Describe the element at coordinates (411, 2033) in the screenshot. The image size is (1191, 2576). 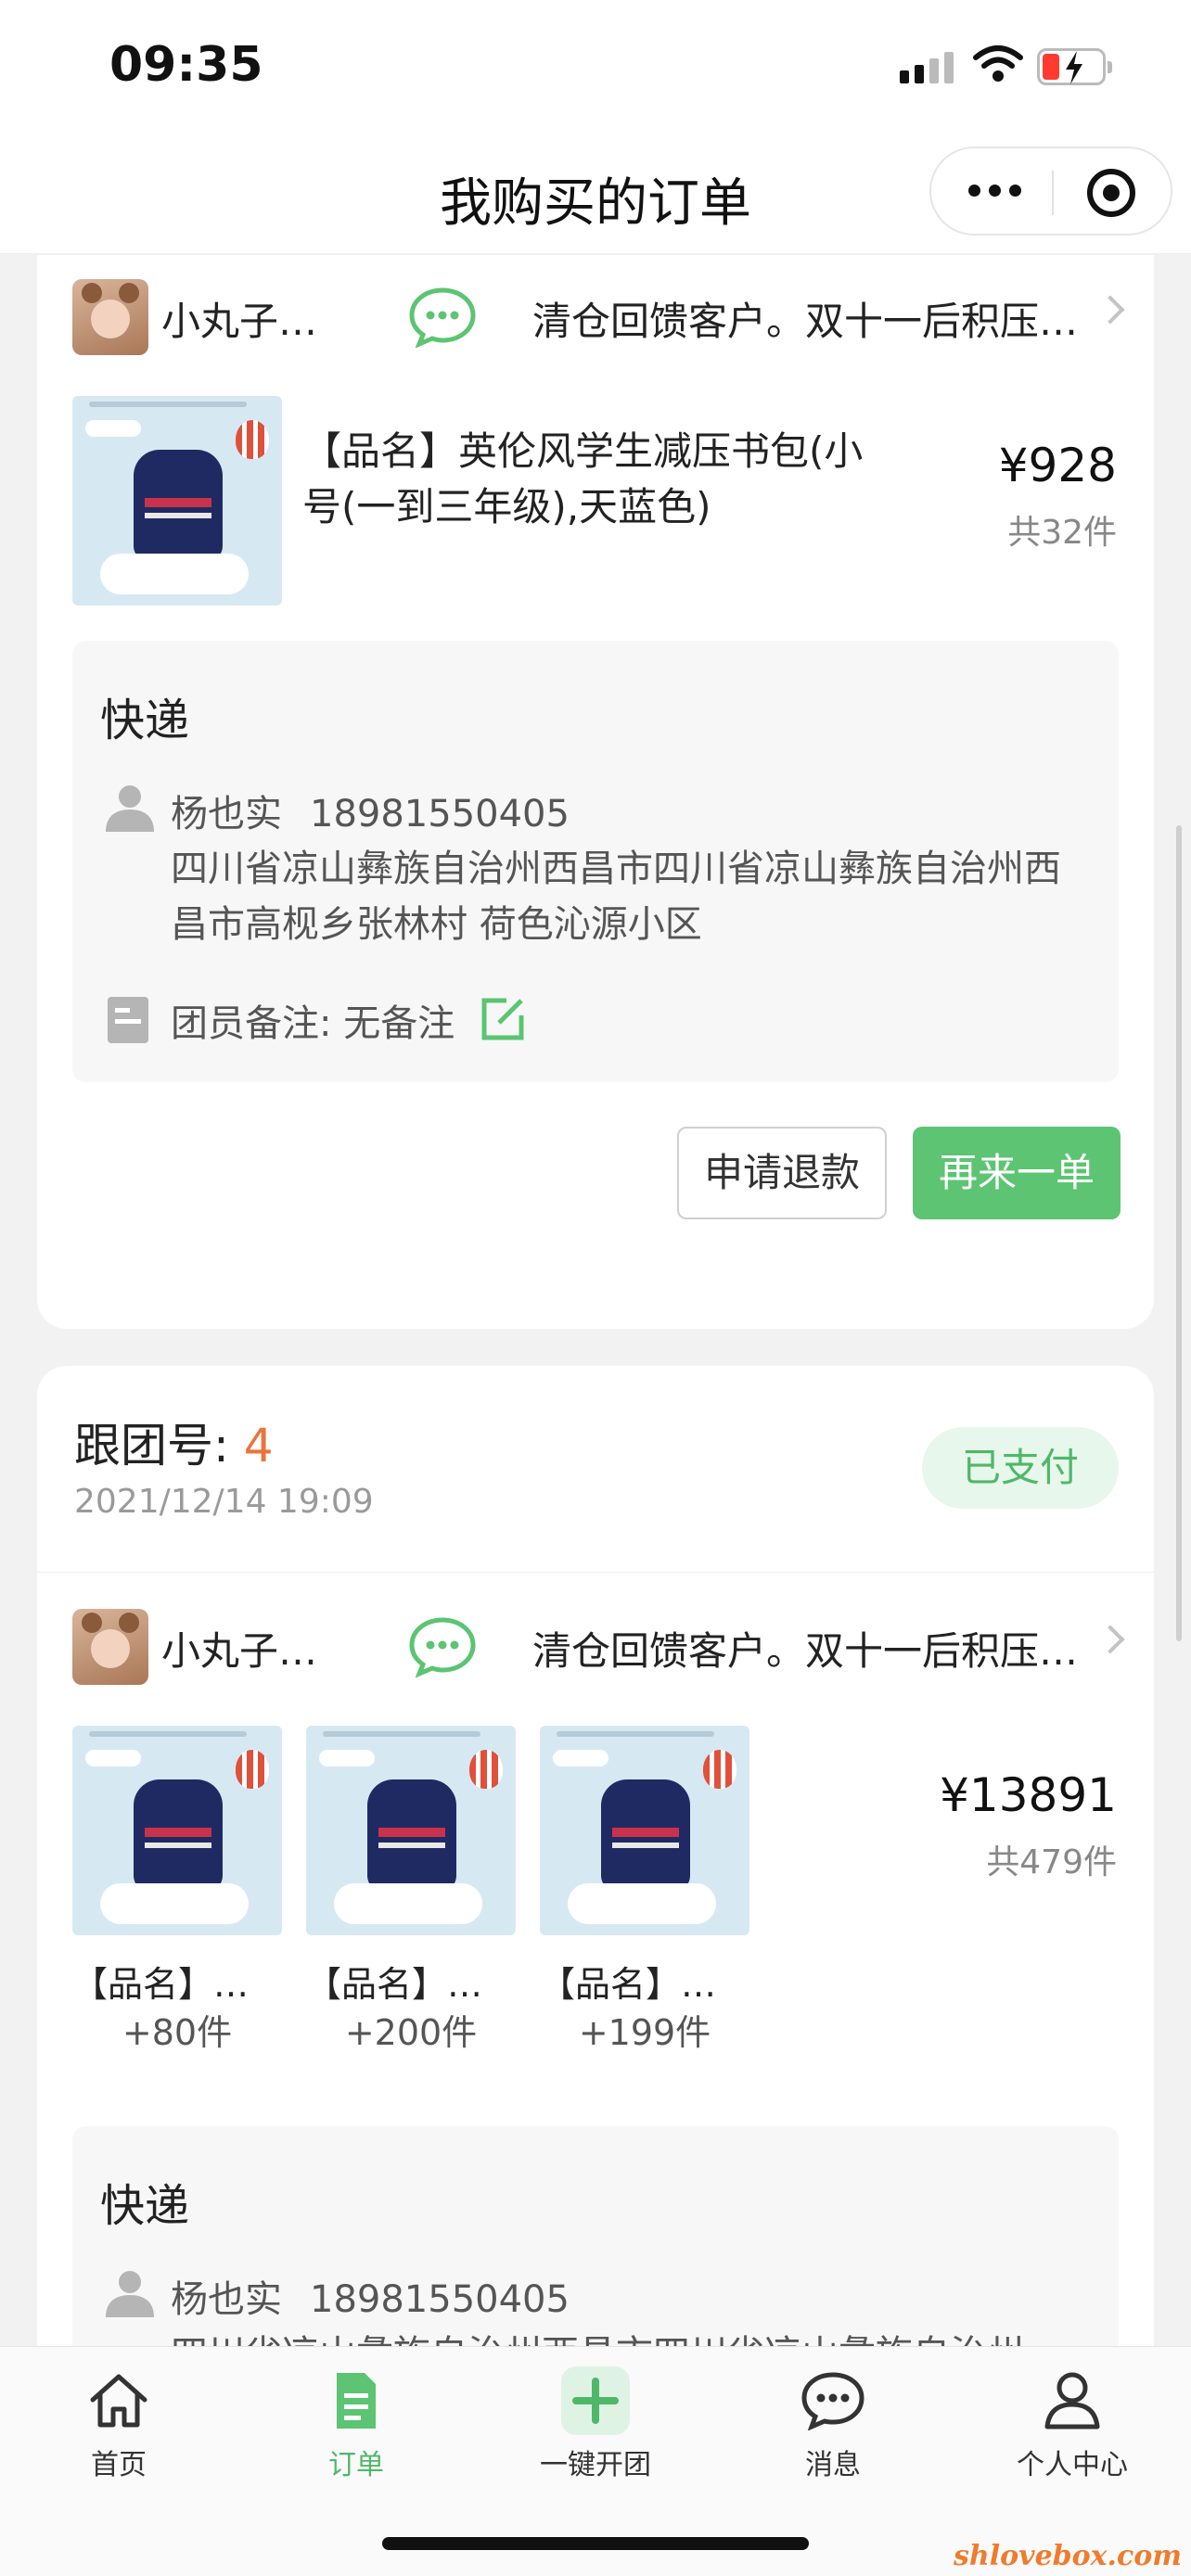
I see `item-count: +200件` at that location.